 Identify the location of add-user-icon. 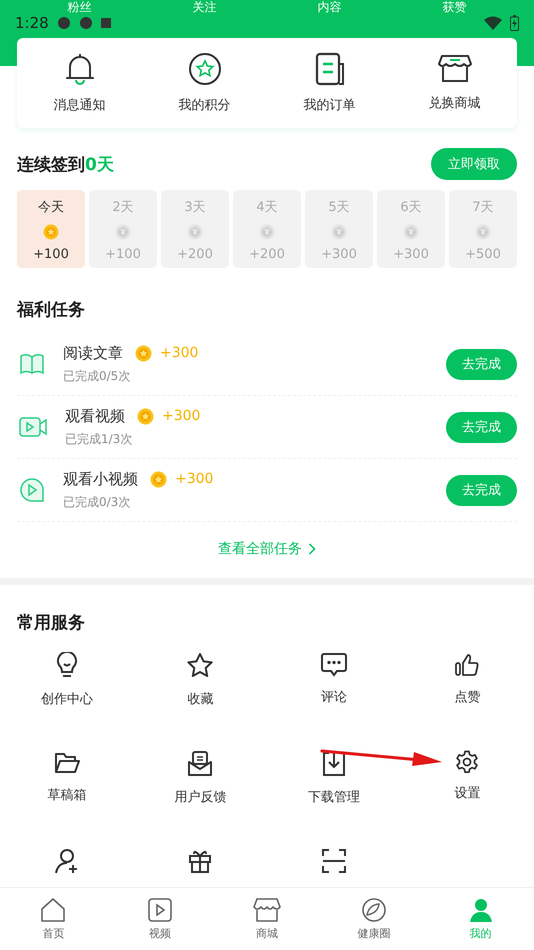
(67, 861).